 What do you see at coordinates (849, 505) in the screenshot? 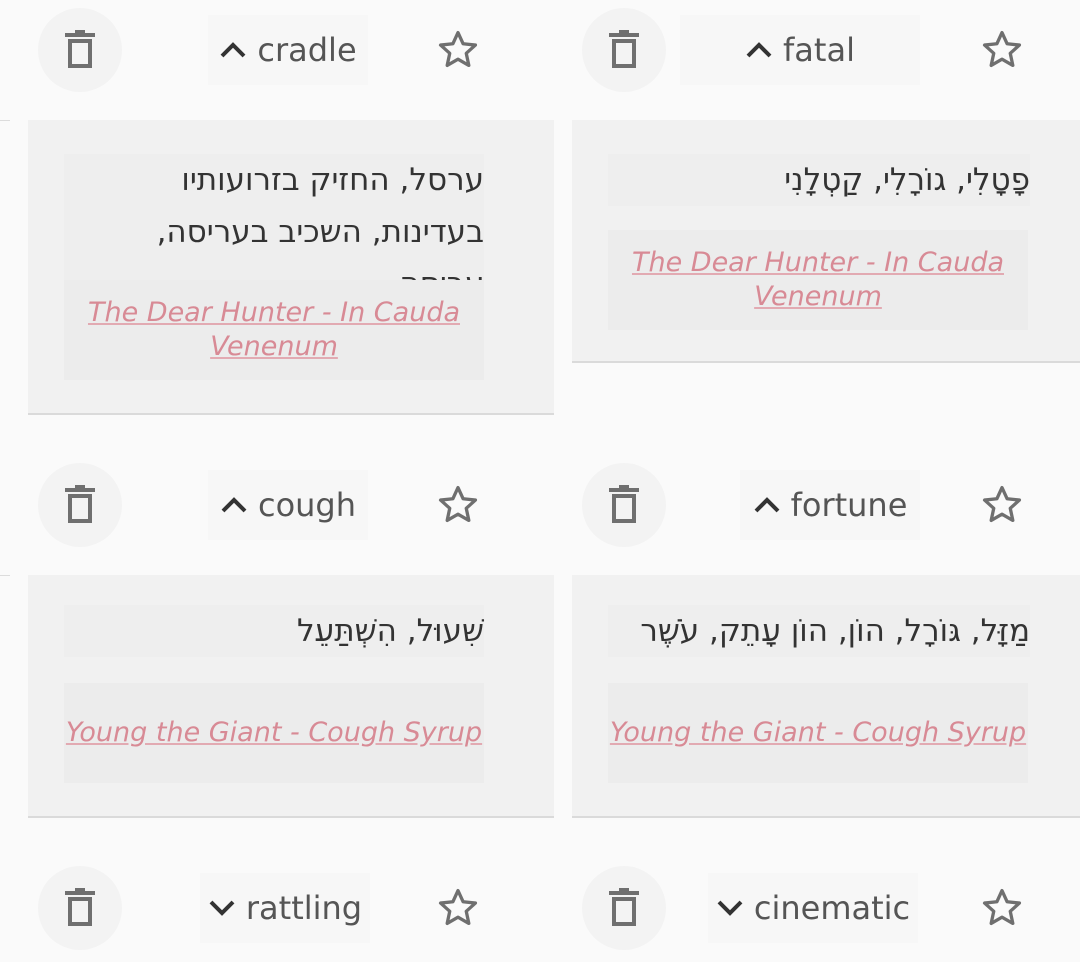
I see `word-label: fortune` at bounding box center [849, 505].